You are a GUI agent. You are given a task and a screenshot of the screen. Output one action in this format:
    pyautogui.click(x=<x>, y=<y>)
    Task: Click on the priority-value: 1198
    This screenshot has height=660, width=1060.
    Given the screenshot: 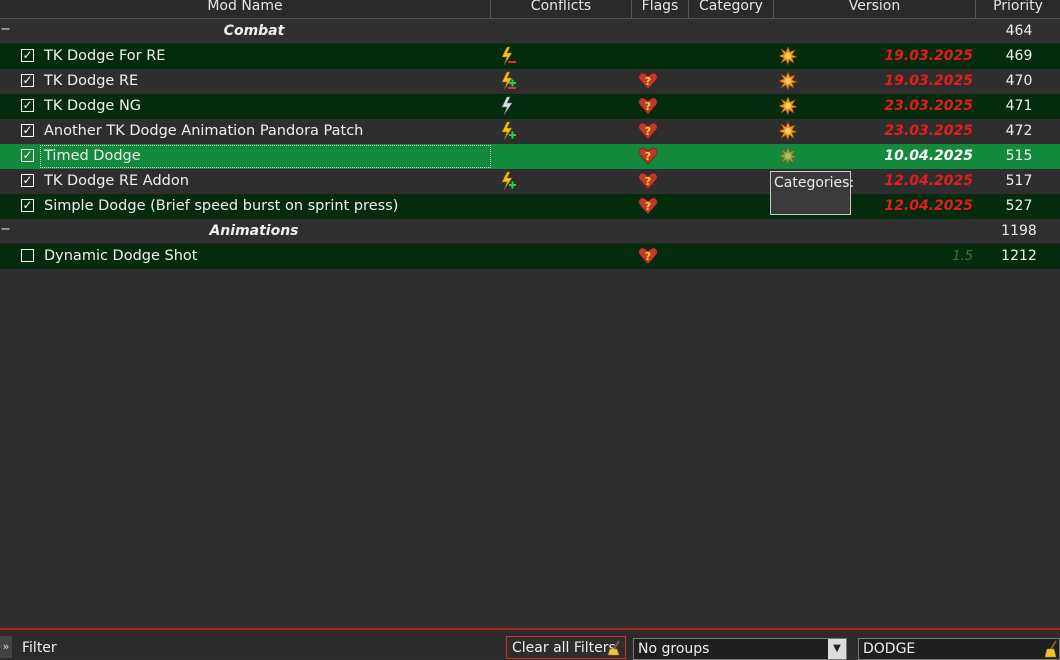 What is the action you would take?
    pyautogui.click(x=1019, y=231)
    